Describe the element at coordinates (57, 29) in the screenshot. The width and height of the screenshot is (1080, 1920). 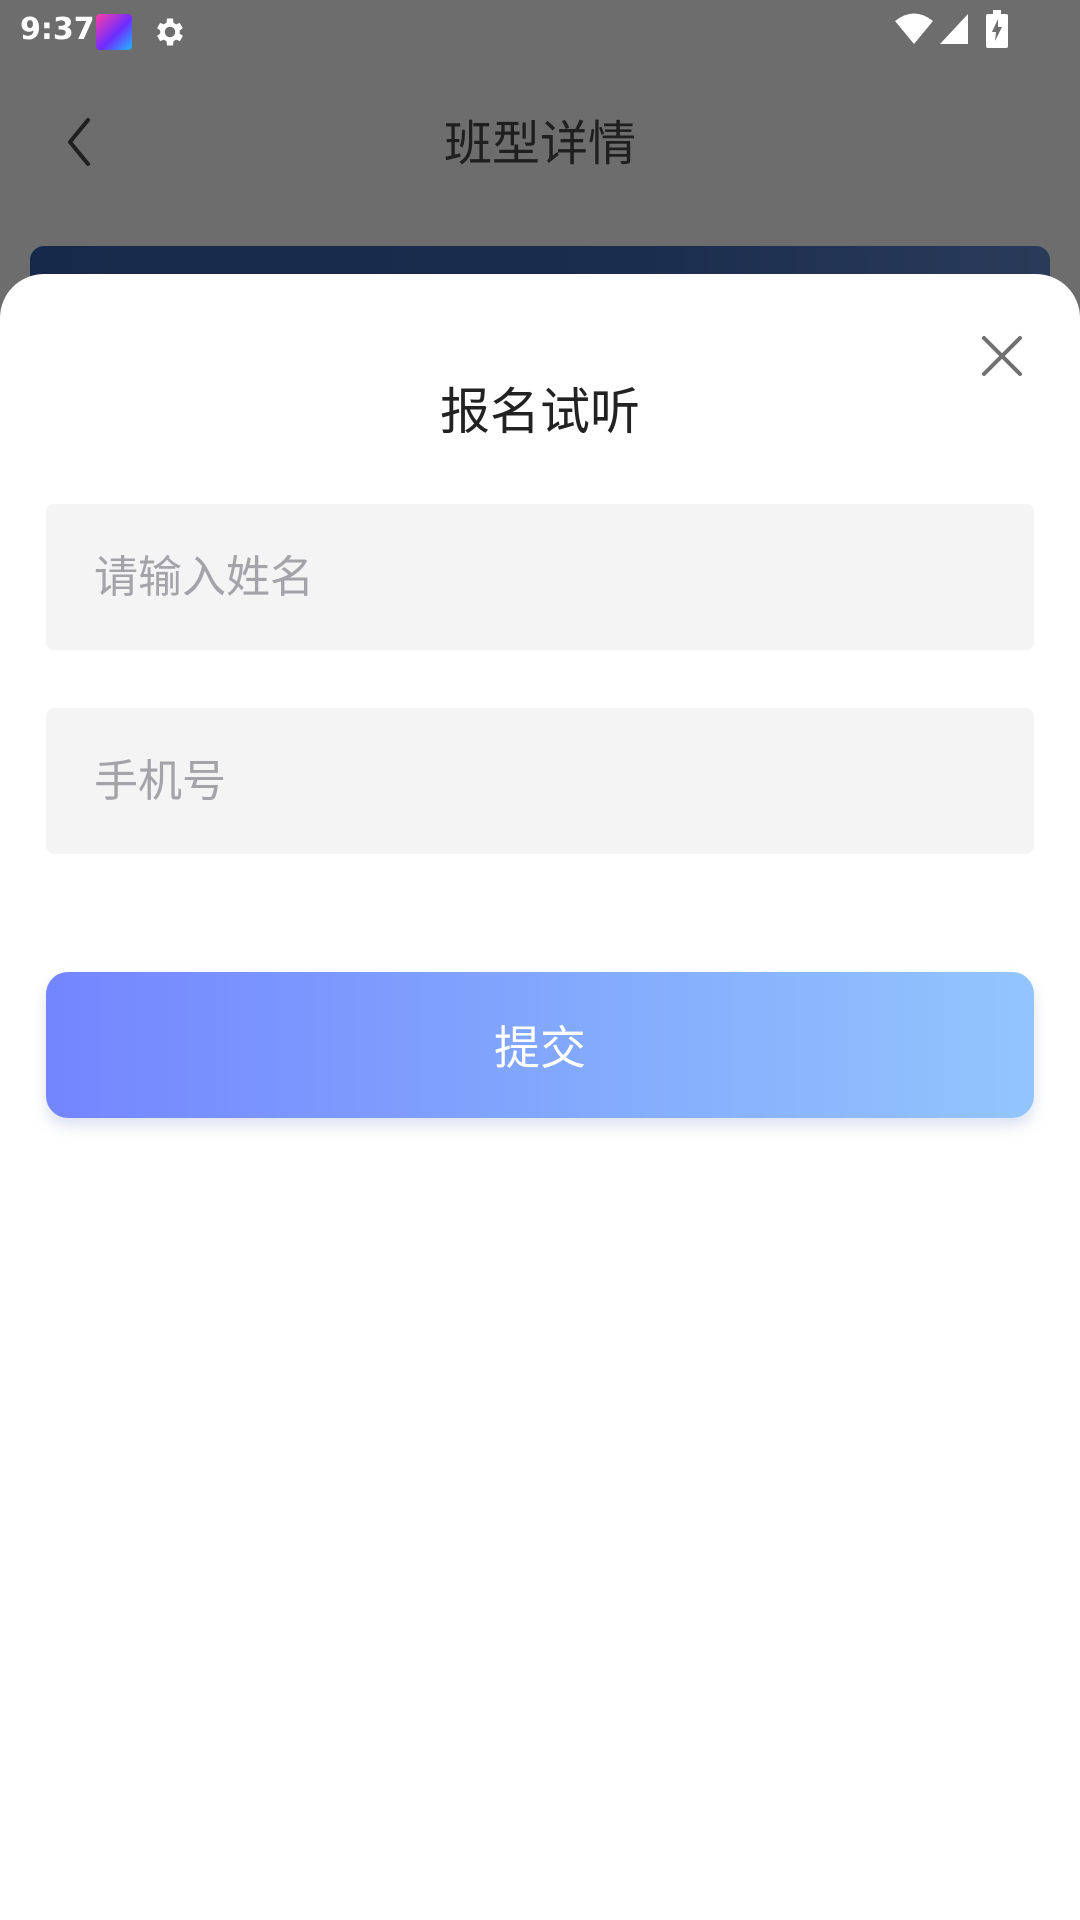
I see `status-time: 9:37` at that location.